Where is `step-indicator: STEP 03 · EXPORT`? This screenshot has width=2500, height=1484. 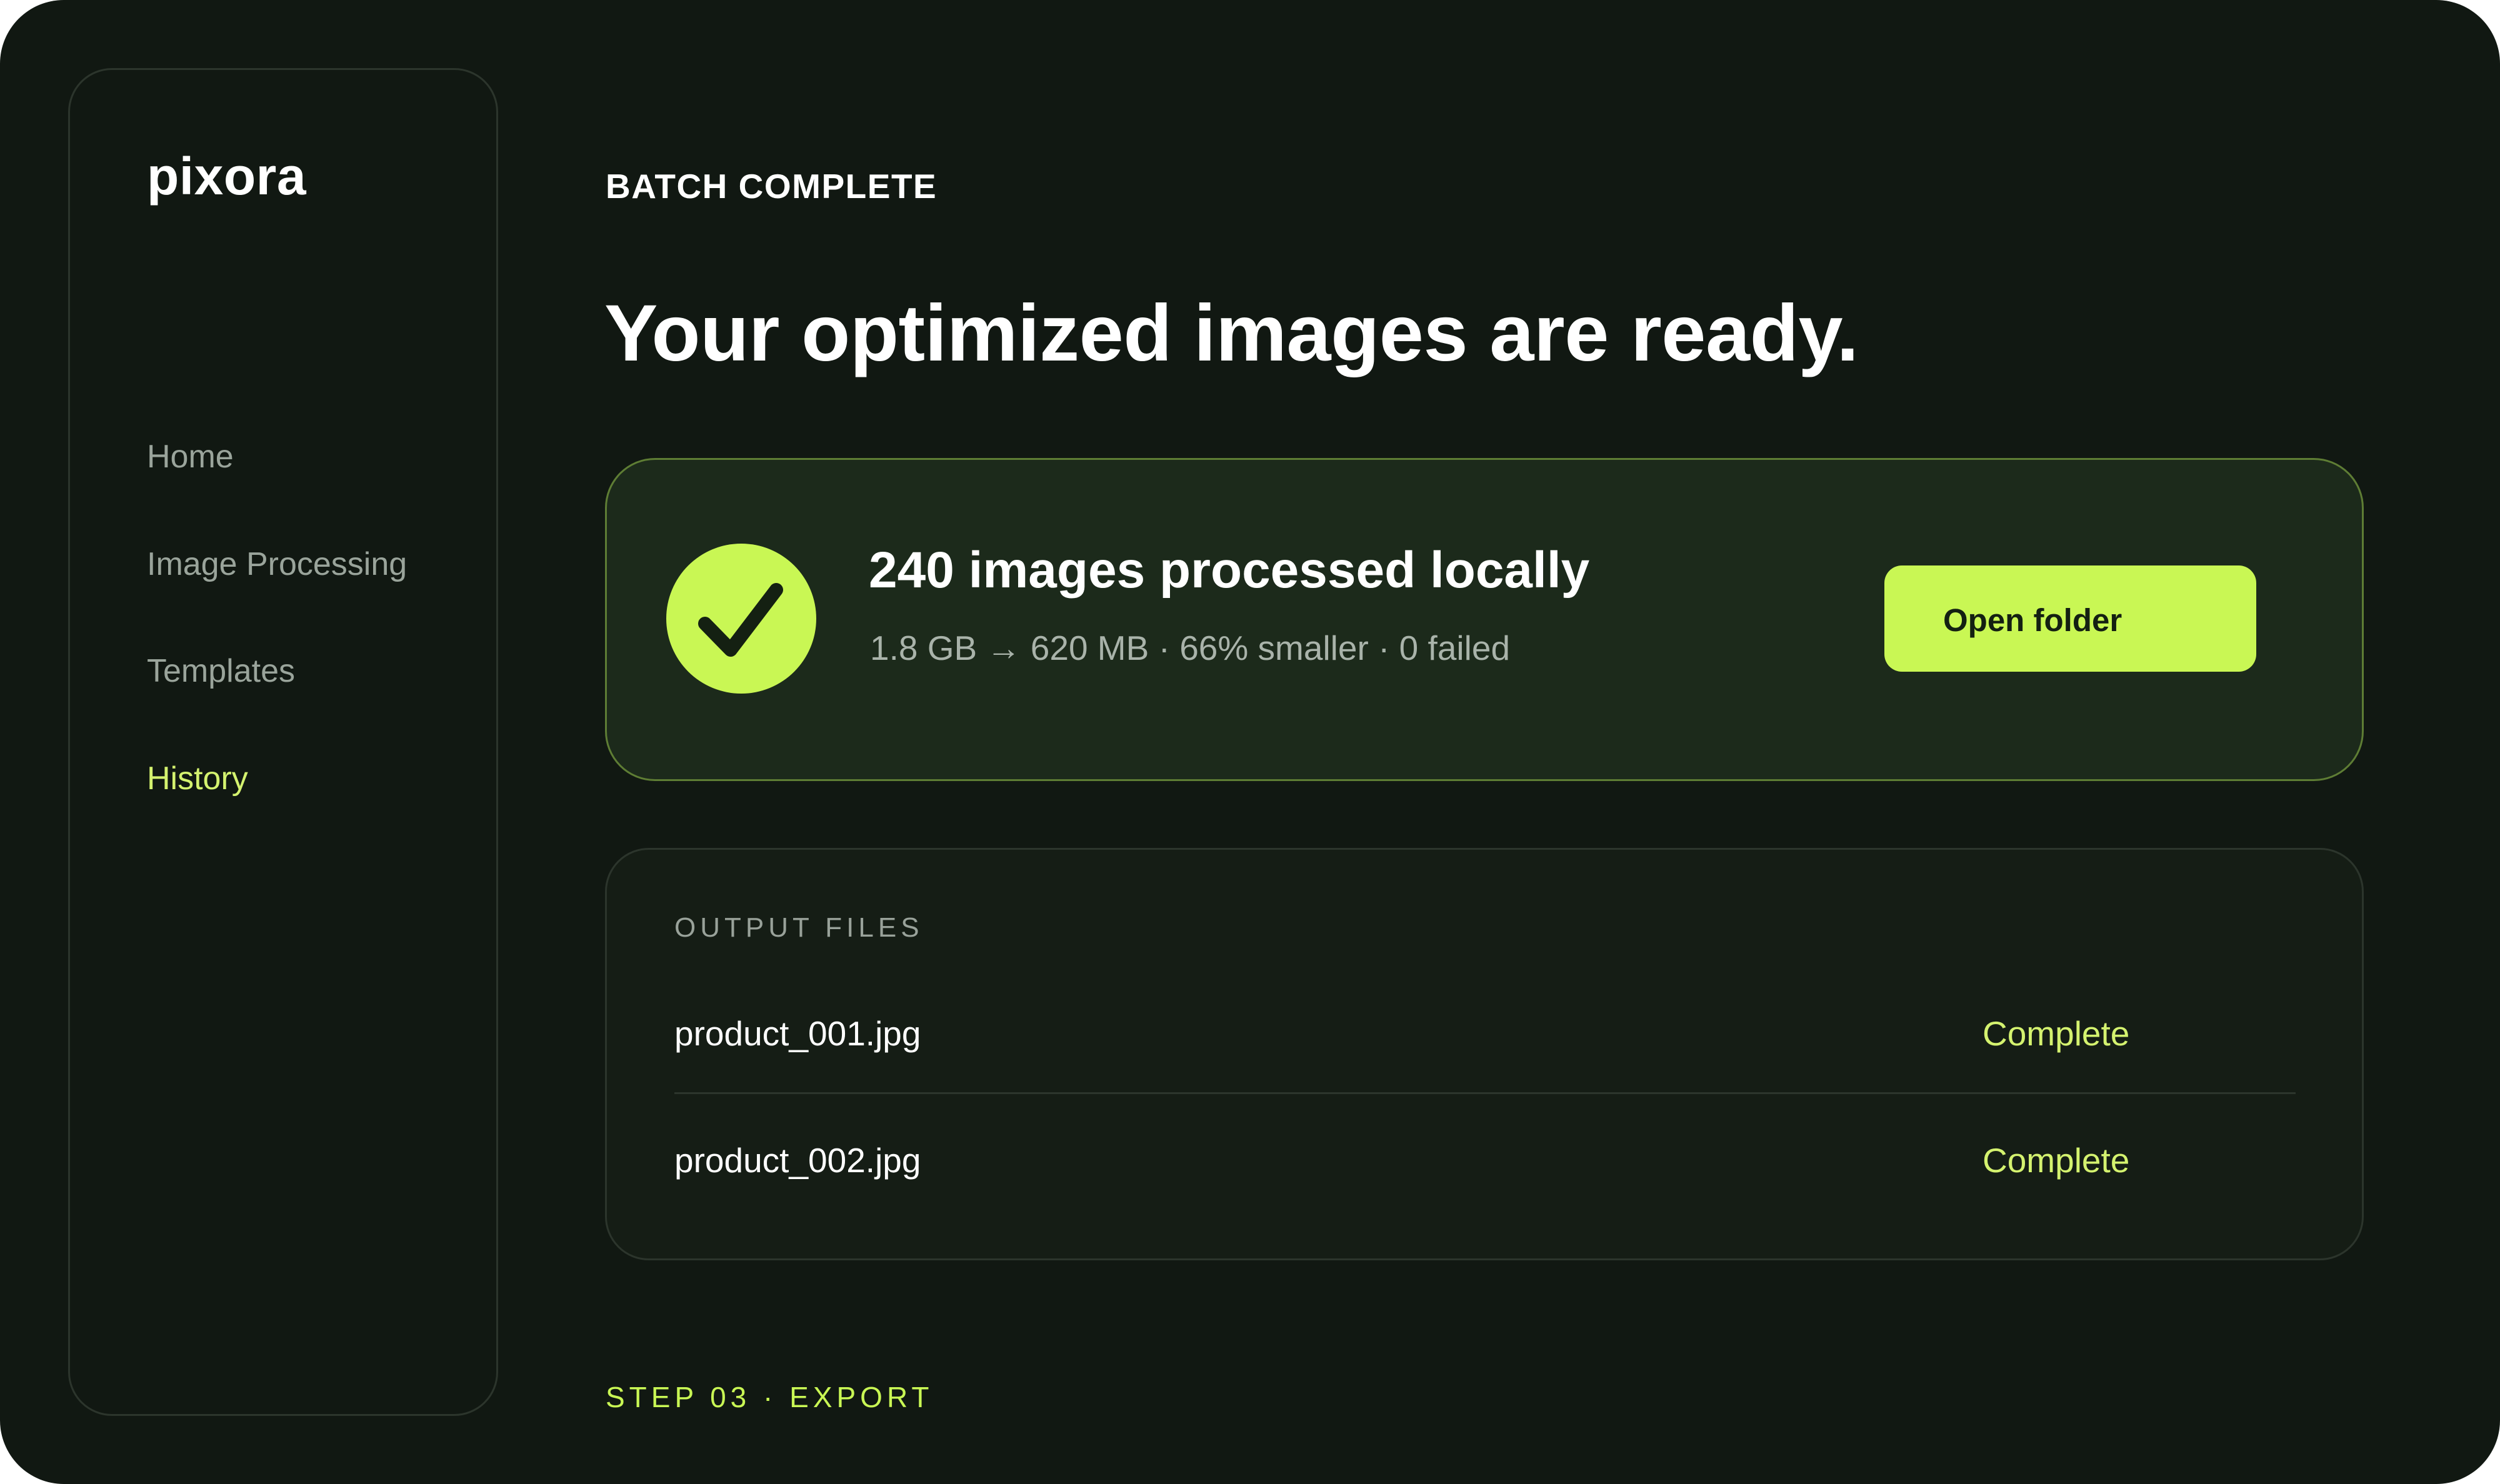 step-indicator: STEP 03 · EXPORT is located at coordinates (770, 1397).